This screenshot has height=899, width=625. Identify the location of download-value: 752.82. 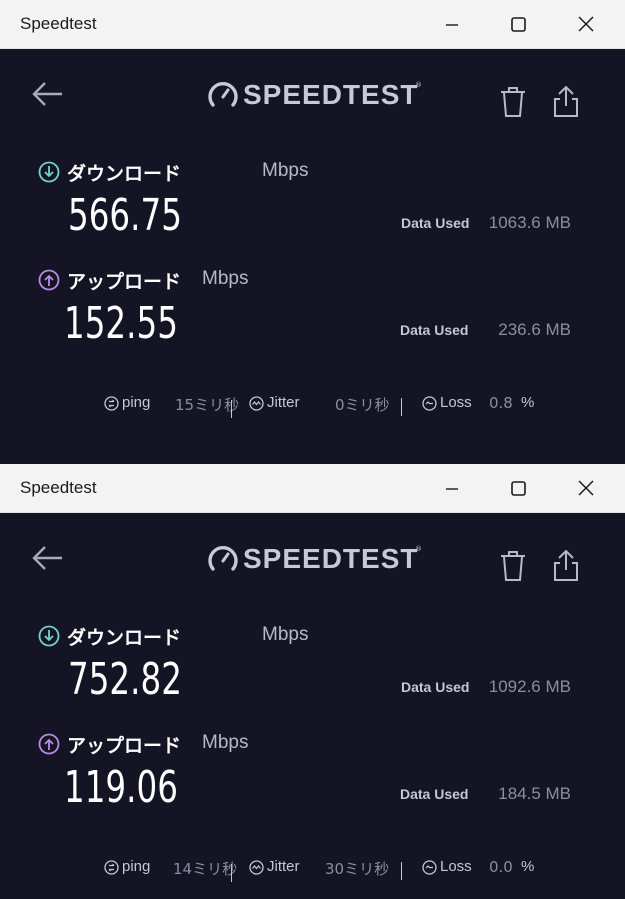
(125, 679).